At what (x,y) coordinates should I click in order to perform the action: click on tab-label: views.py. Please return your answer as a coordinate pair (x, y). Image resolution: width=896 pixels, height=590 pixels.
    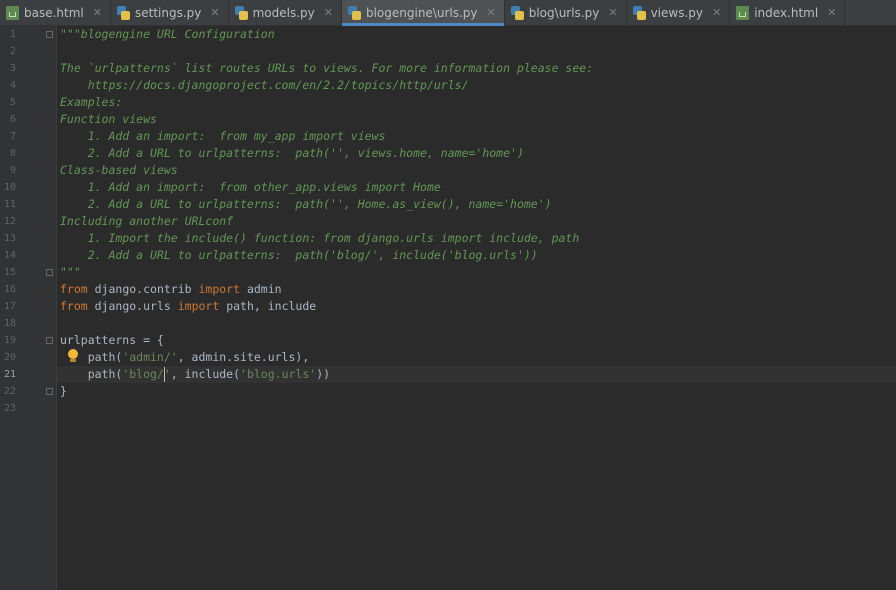
    Looking at the image, I should click on (676, 12).